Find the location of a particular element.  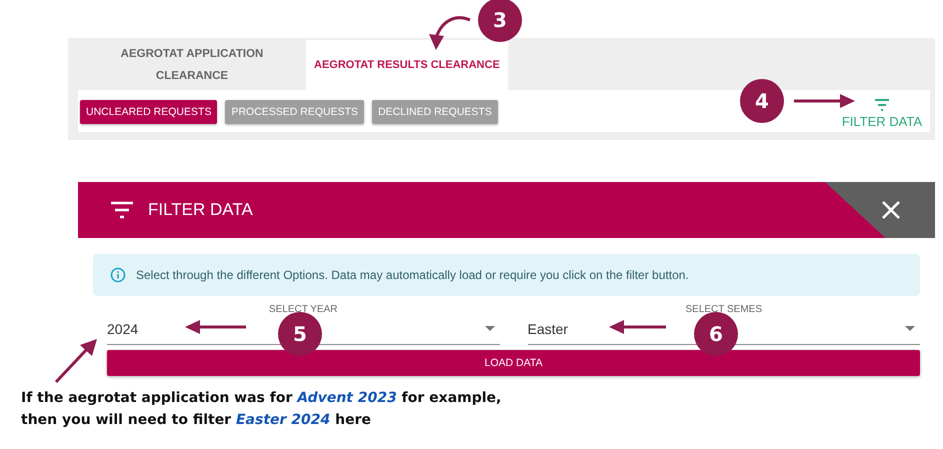

step-badge: 5 is located at coordinates (300, 334).